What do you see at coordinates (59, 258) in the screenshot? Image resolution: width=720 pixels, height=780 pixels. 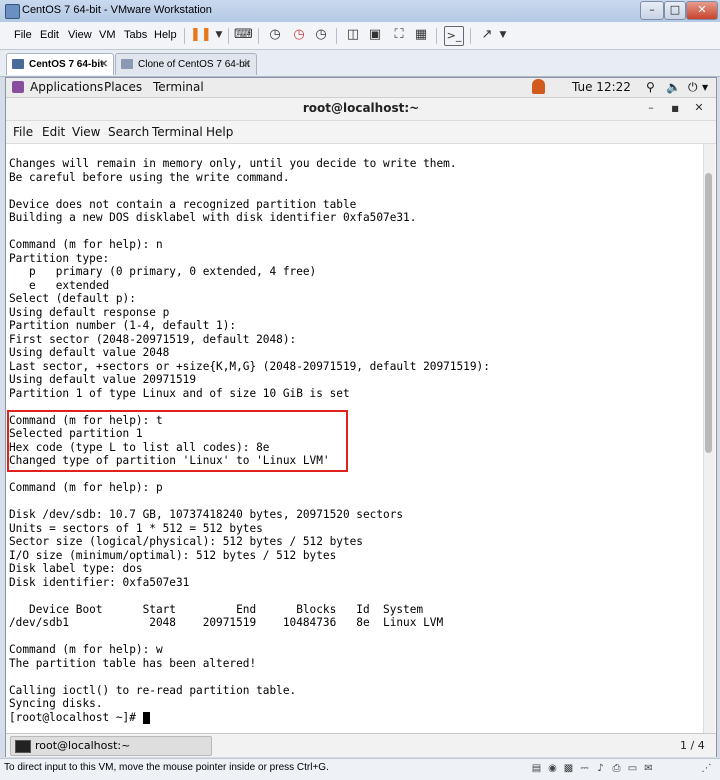 I see `terminal-line: Partition type:` at bounding box center [59, 258].